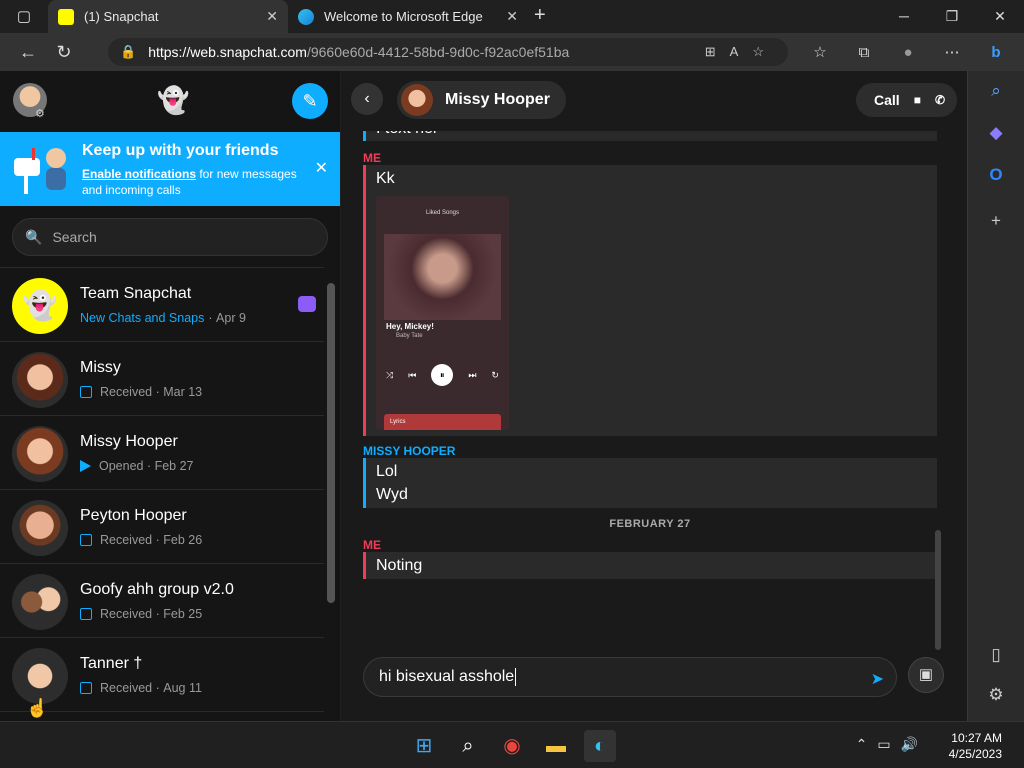  I want to click on chat-list-scrollbar, so click(331, 494).